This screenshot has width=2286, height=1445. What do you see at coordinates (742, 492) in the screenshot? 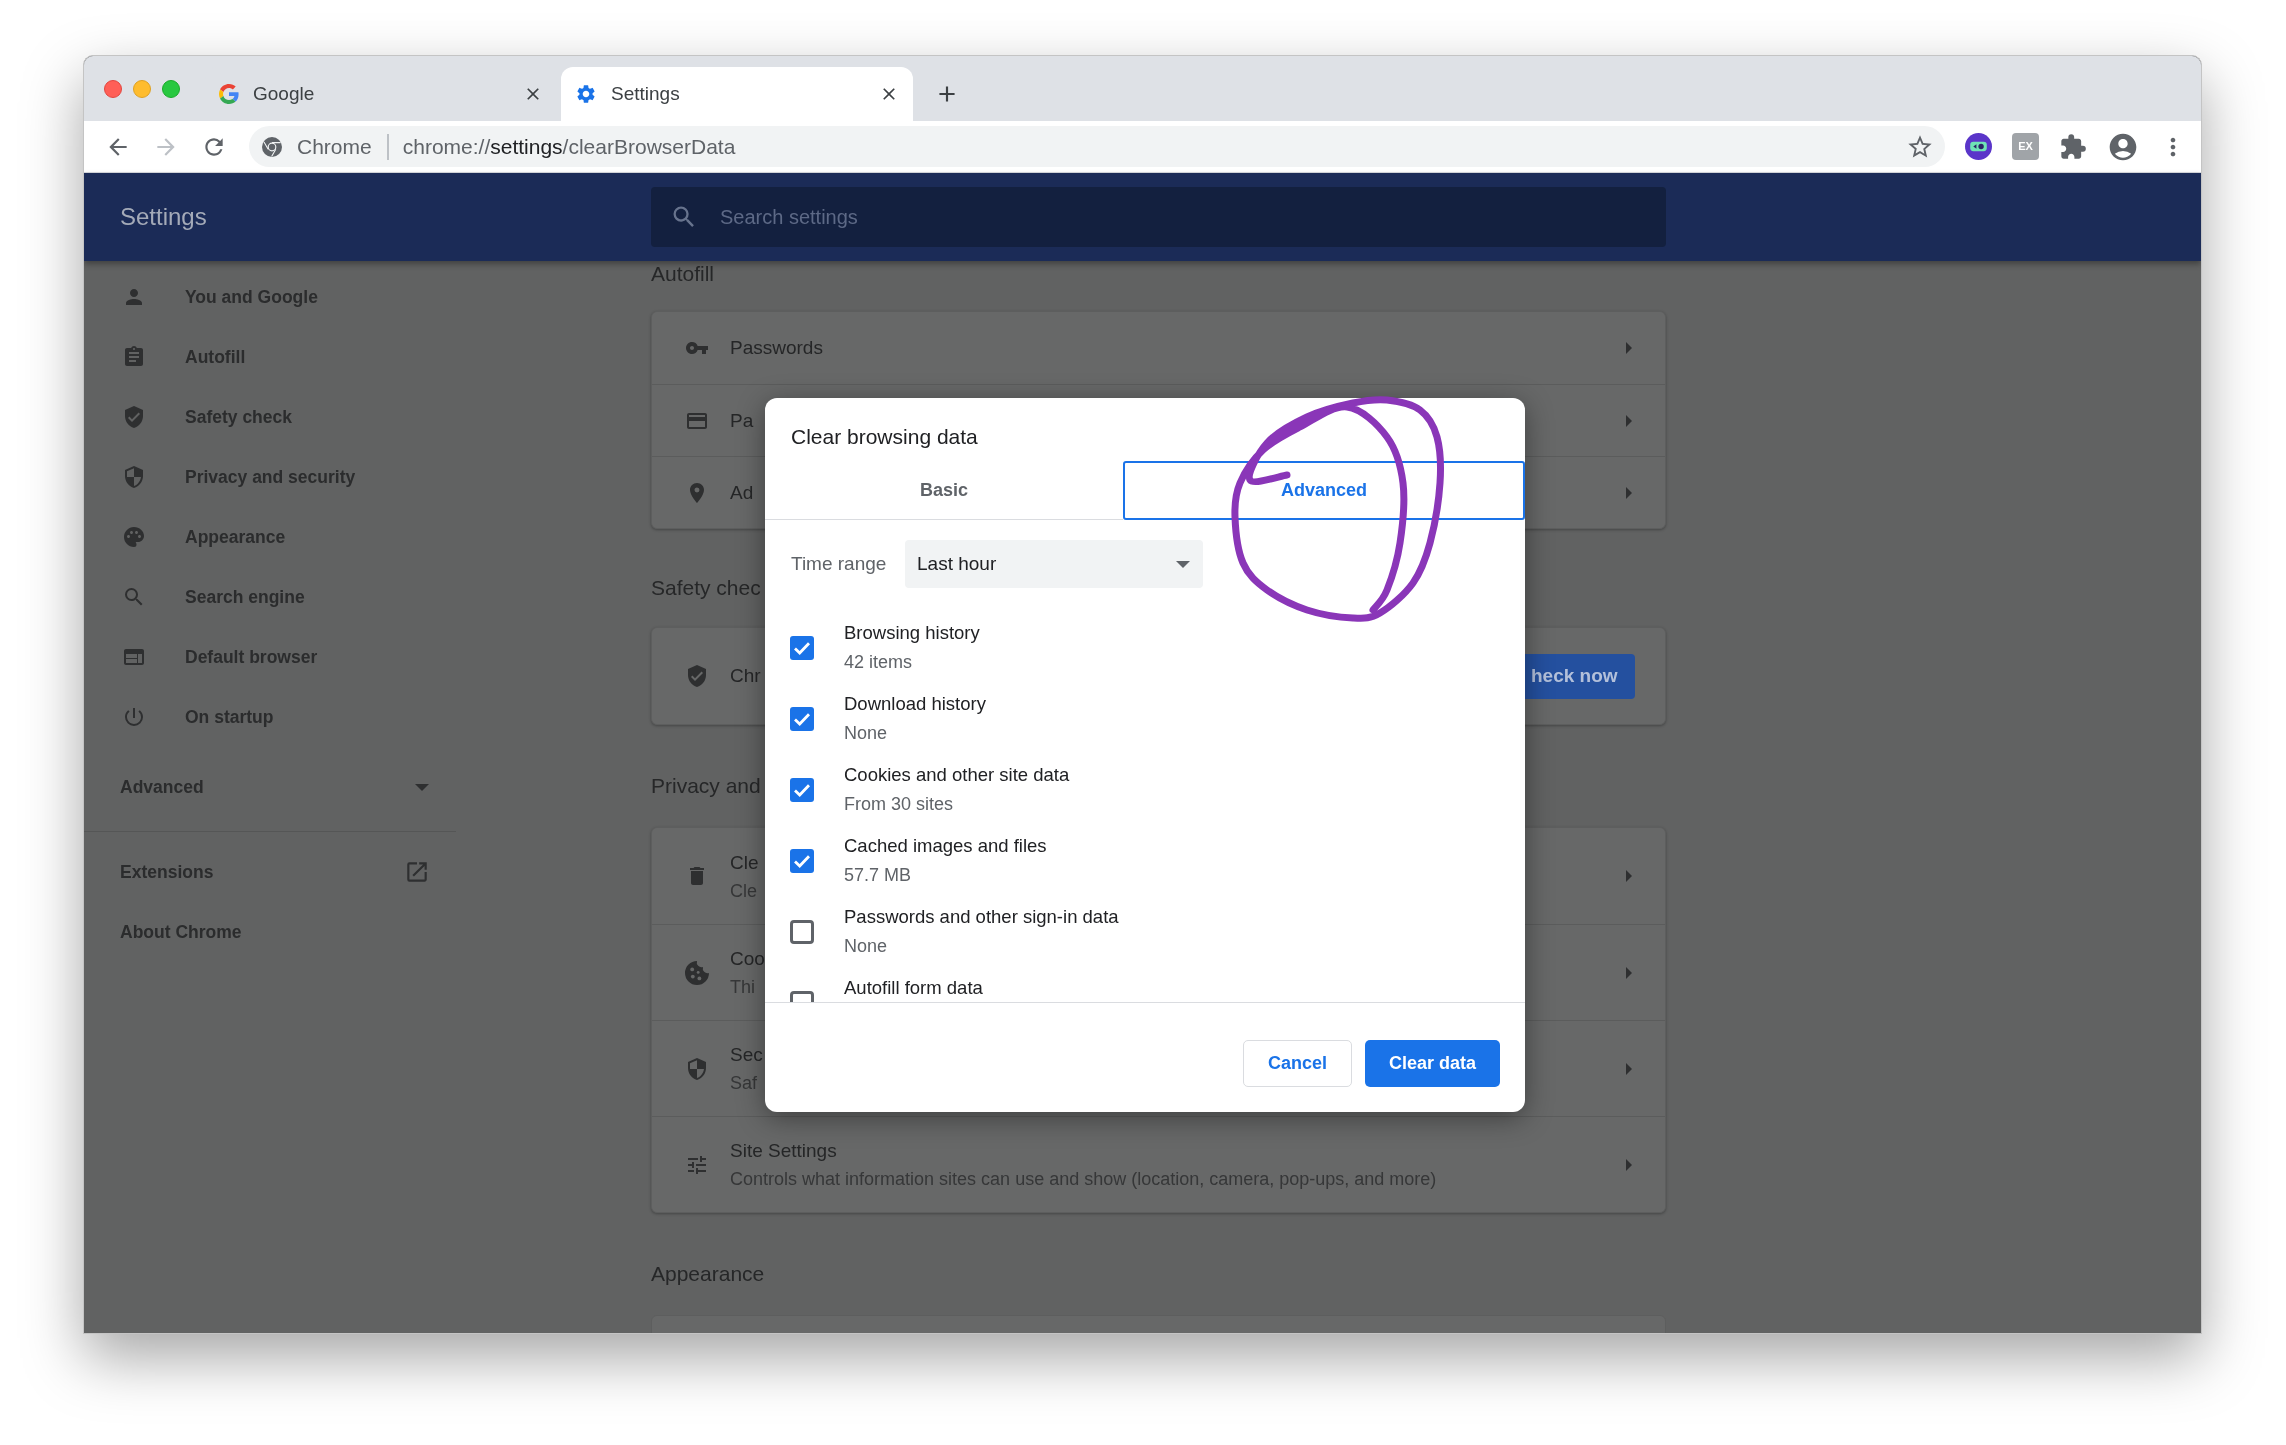
I see `row-title: Ad` at bounding box center [742, 492].